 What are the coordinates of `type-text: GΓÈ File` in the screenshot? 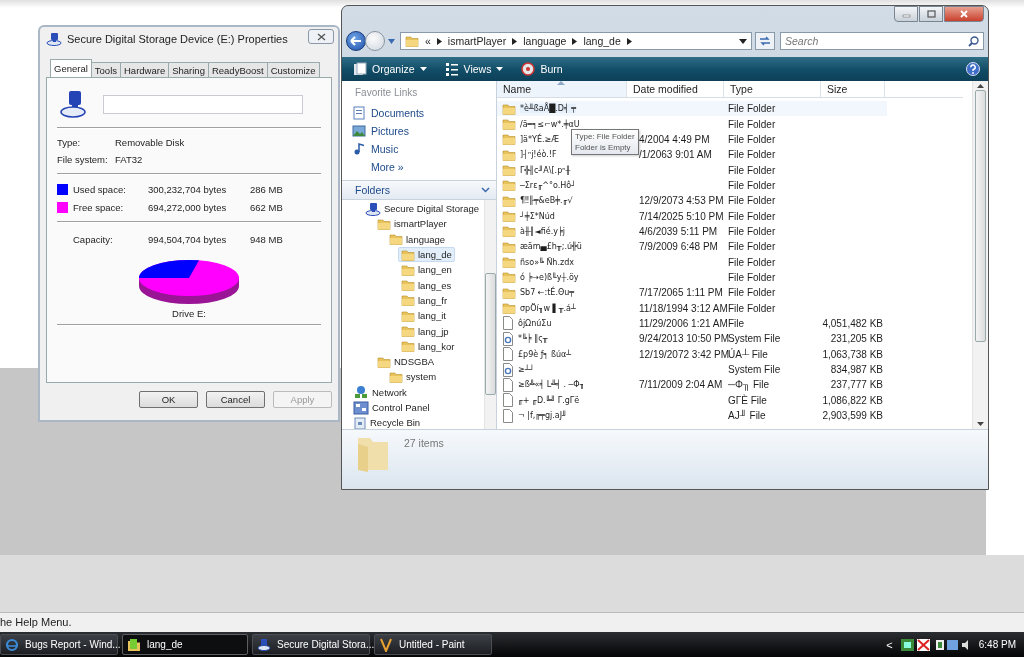 It's located at (747, 400).